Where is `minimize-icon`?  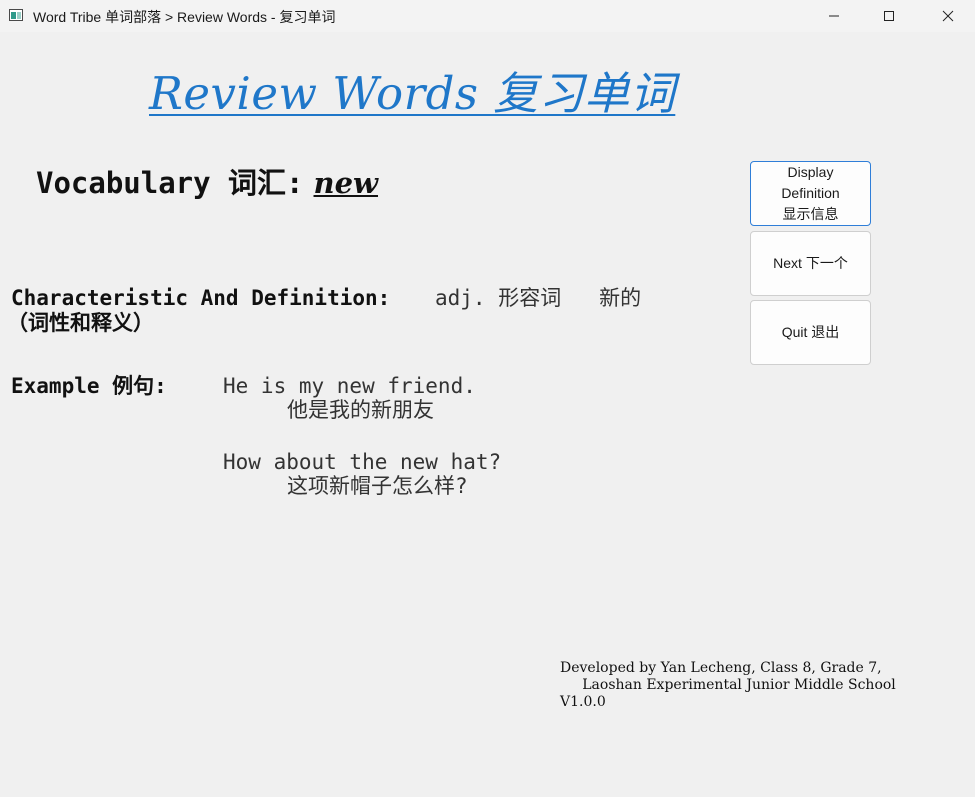
minimize-icon is located at coordinates (834, 16).